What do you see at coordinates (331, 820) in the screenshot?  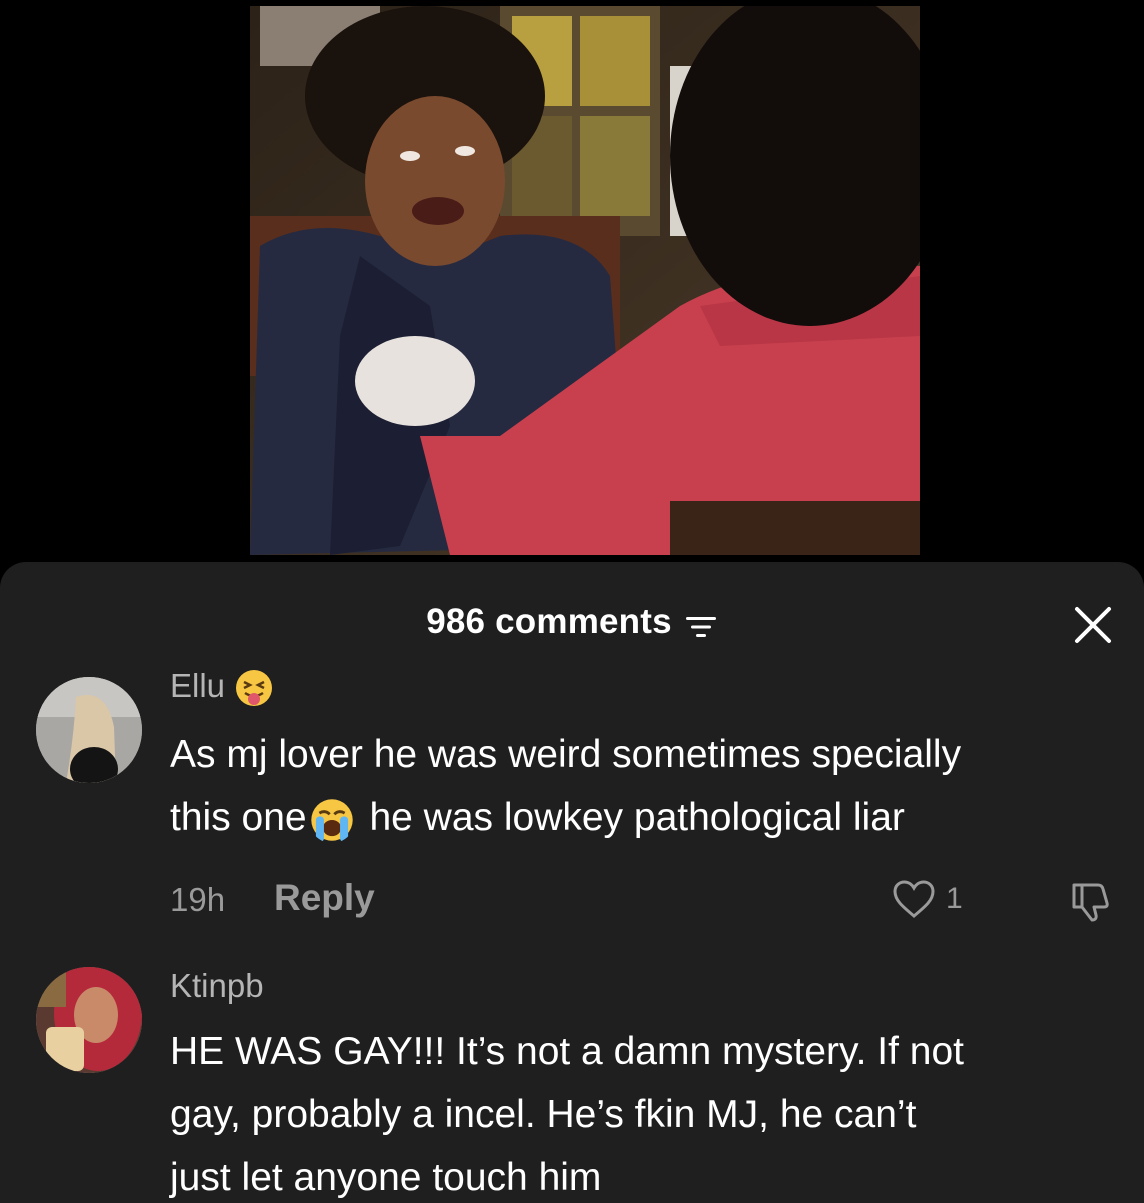 I see `loudly-crying-emoji-icon` at bounding box center [331, 820].